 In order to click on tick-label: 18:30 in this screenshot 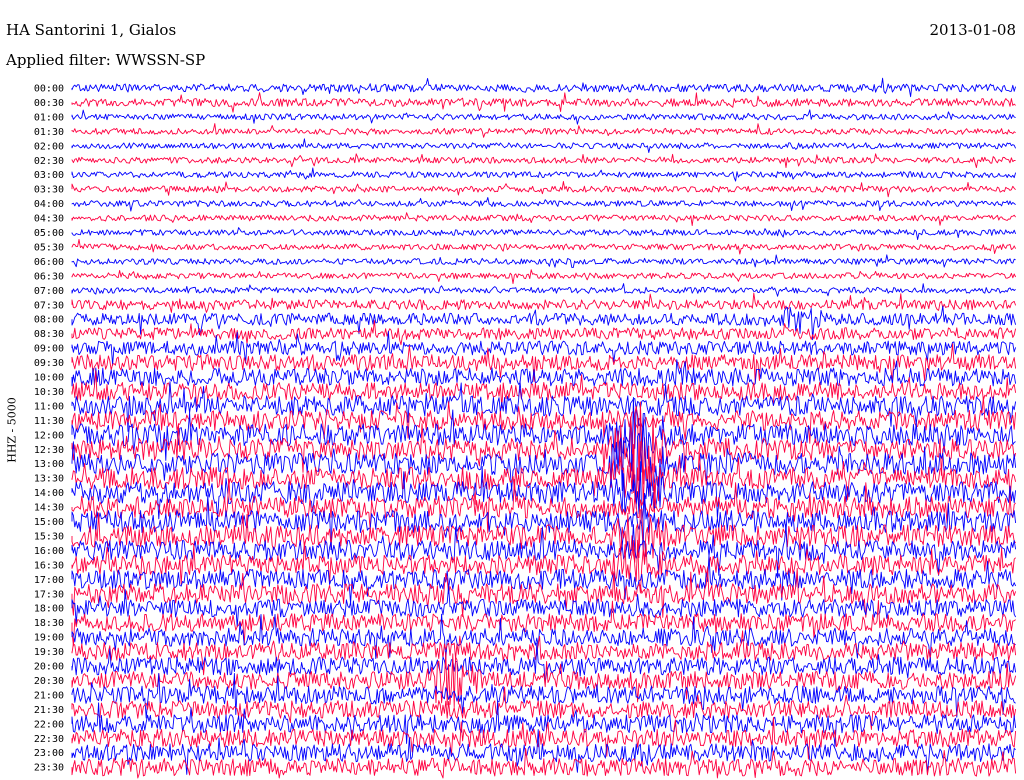, I will do `click(49, 623)`.